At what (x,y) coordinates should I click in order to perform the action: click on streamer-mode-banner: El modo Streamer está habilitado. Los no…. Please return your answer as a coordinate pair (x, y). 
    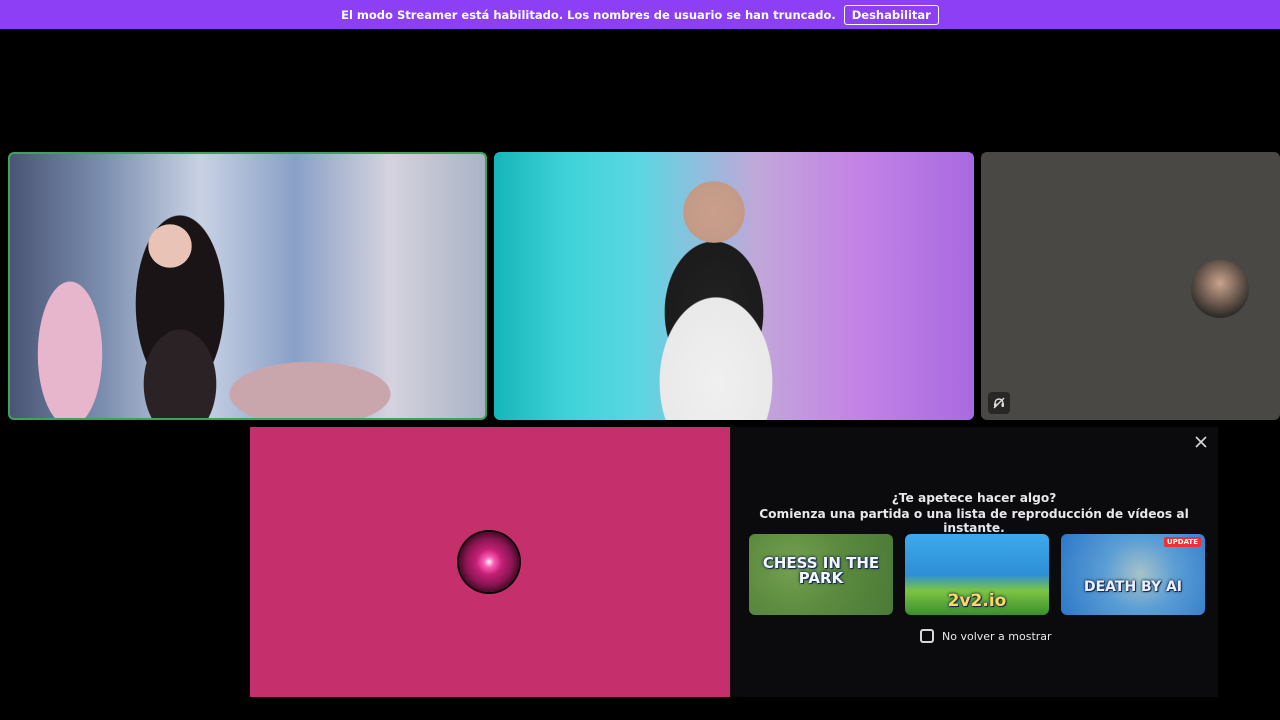
    Looking at the image, I should click on (640, 14).